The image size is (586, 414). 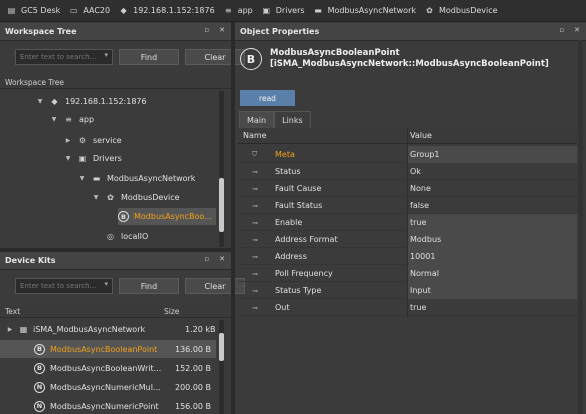 I want to click on workspace-scrollbar-thumb, so click(x=221, y=205).